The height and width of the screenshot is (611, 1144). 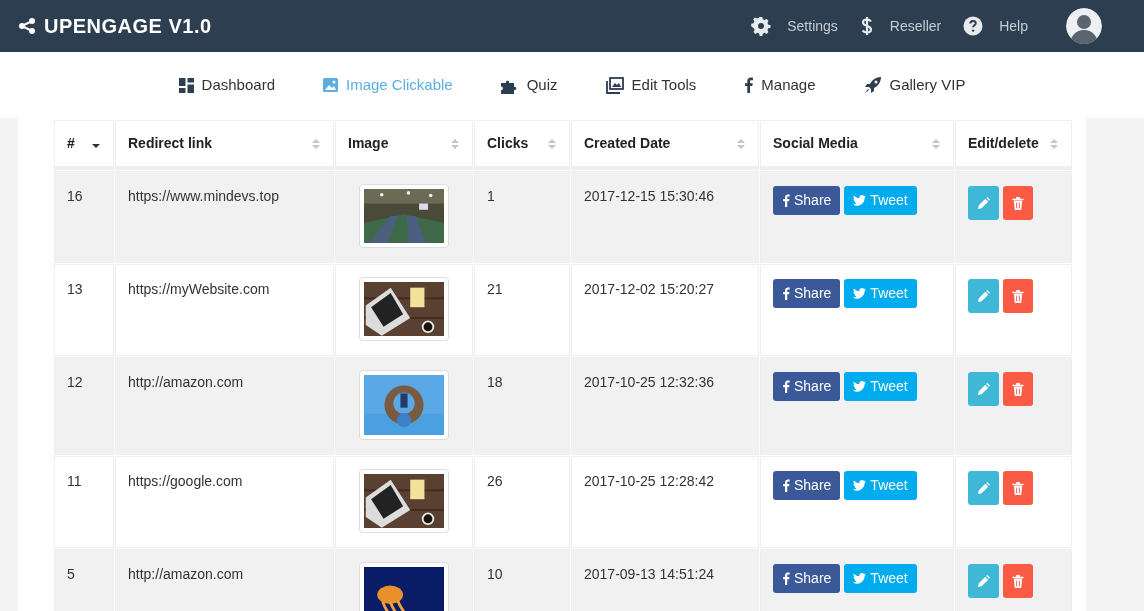 I want to click on help-icon, so click(x=973, y=26).